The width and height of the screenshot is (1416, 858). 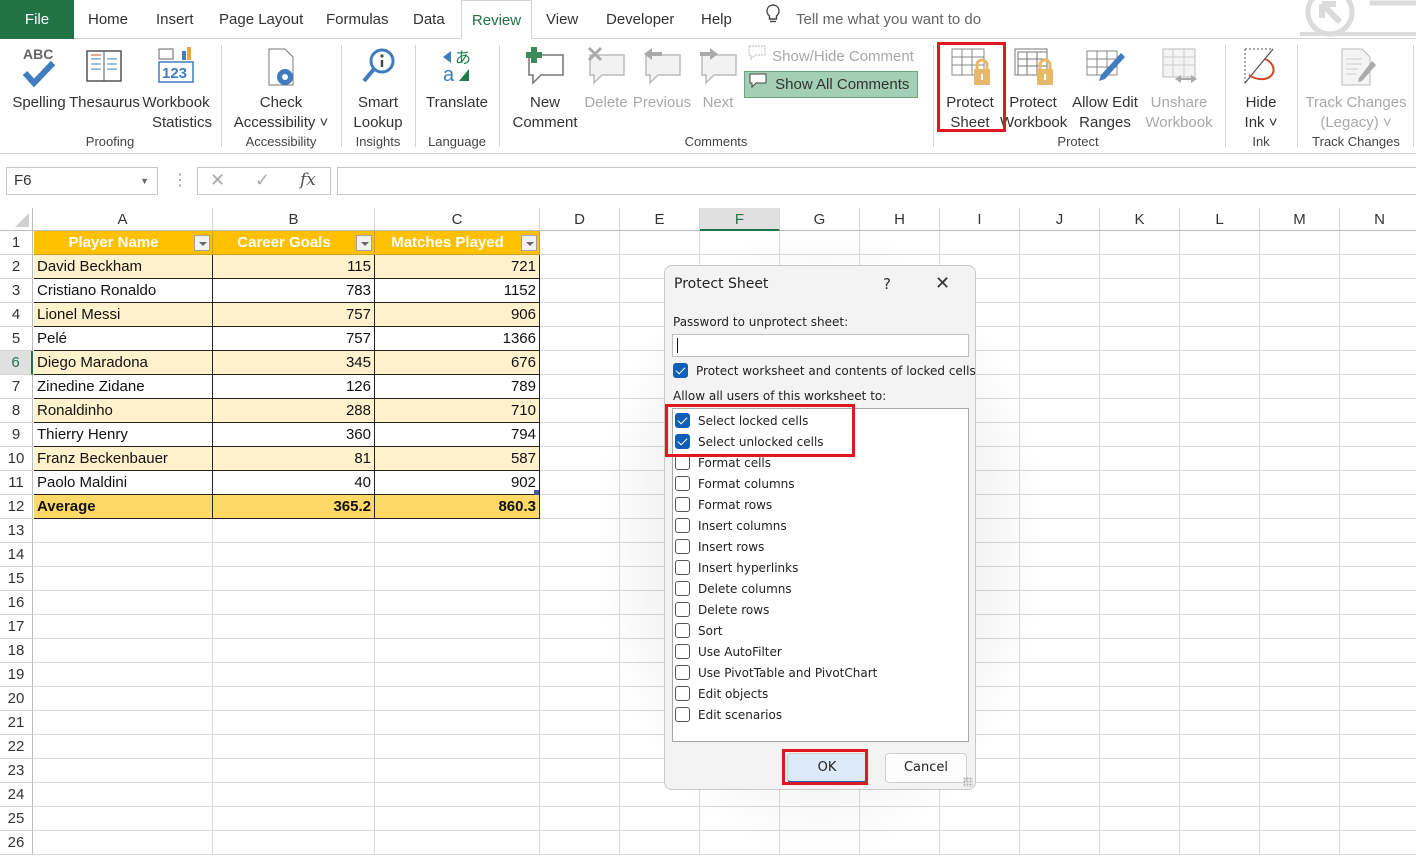 What do you see at coordinates (818, 610) in the screenshot?
I see `permission-option: Delete rows` at bounding box center [818, 610].